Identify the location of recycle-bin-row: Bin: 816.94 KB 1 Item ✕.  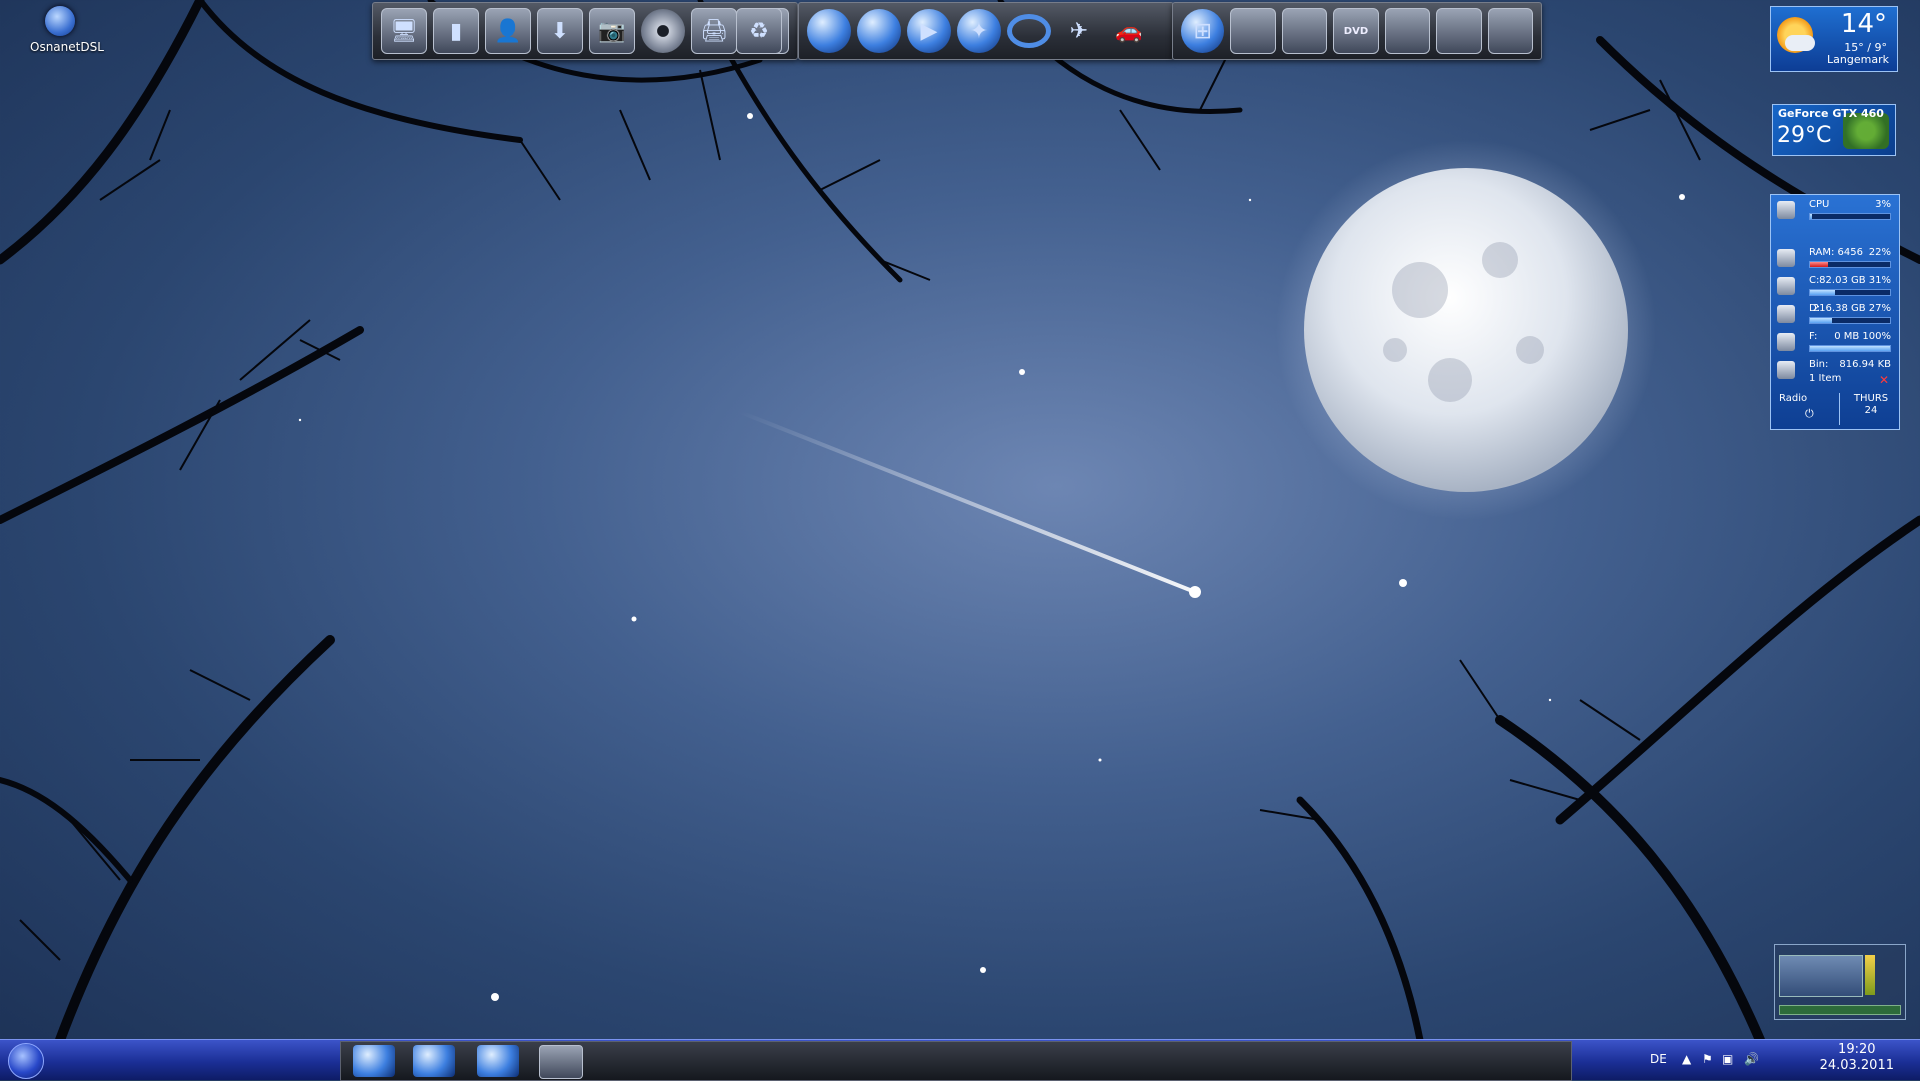
(1835, 374).